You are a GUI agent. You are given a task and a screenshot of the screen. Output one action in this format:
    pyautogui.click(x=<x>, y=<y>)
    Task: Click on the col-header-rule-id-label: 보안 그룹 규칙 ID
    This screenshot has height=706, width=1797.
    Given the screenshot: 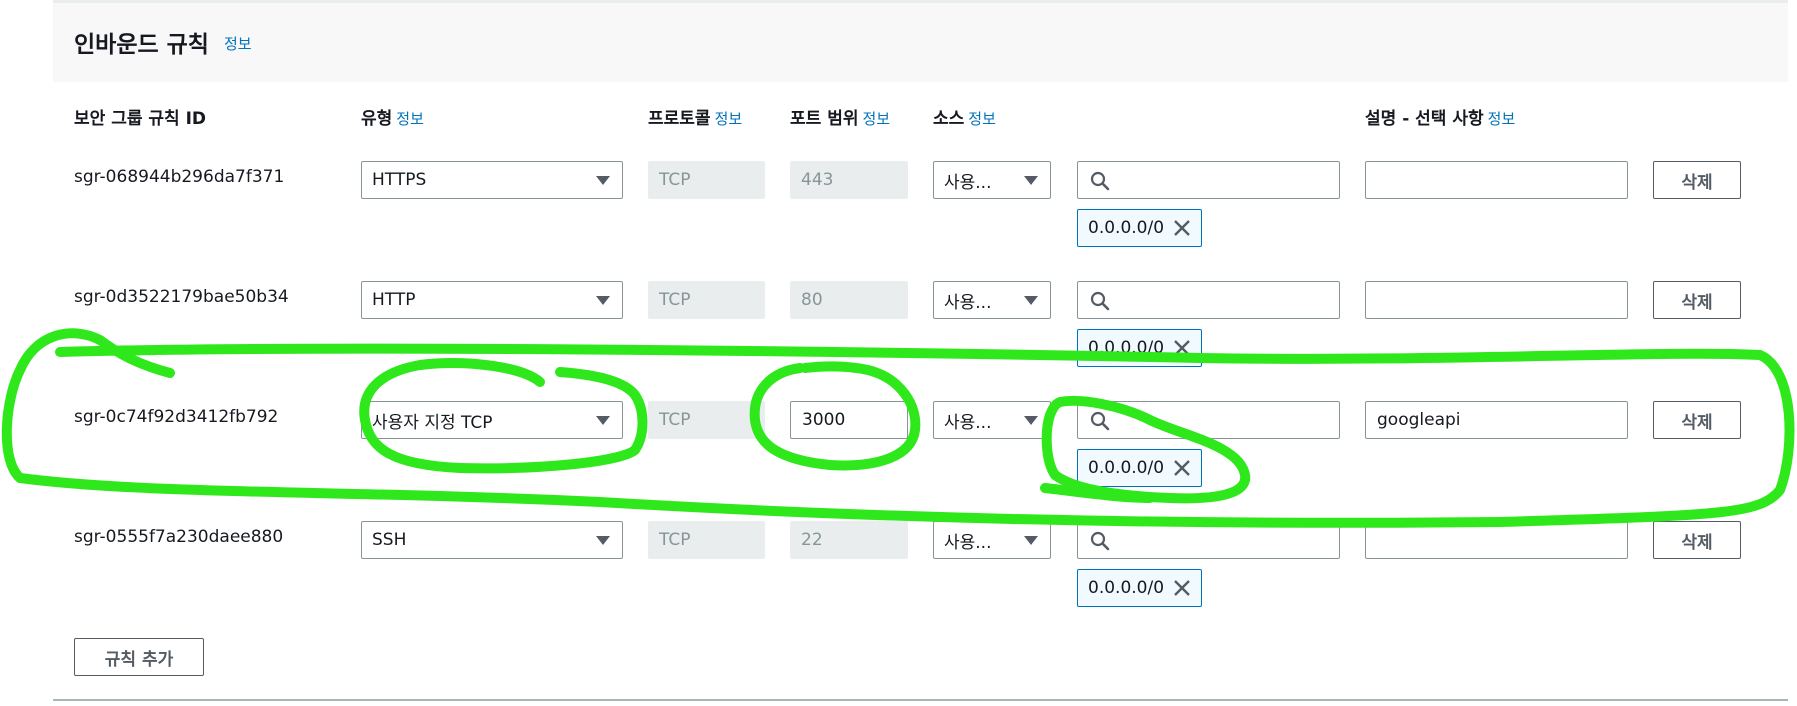 What is the action you would take?
    pyautogui.click(x=140, y=119)
    